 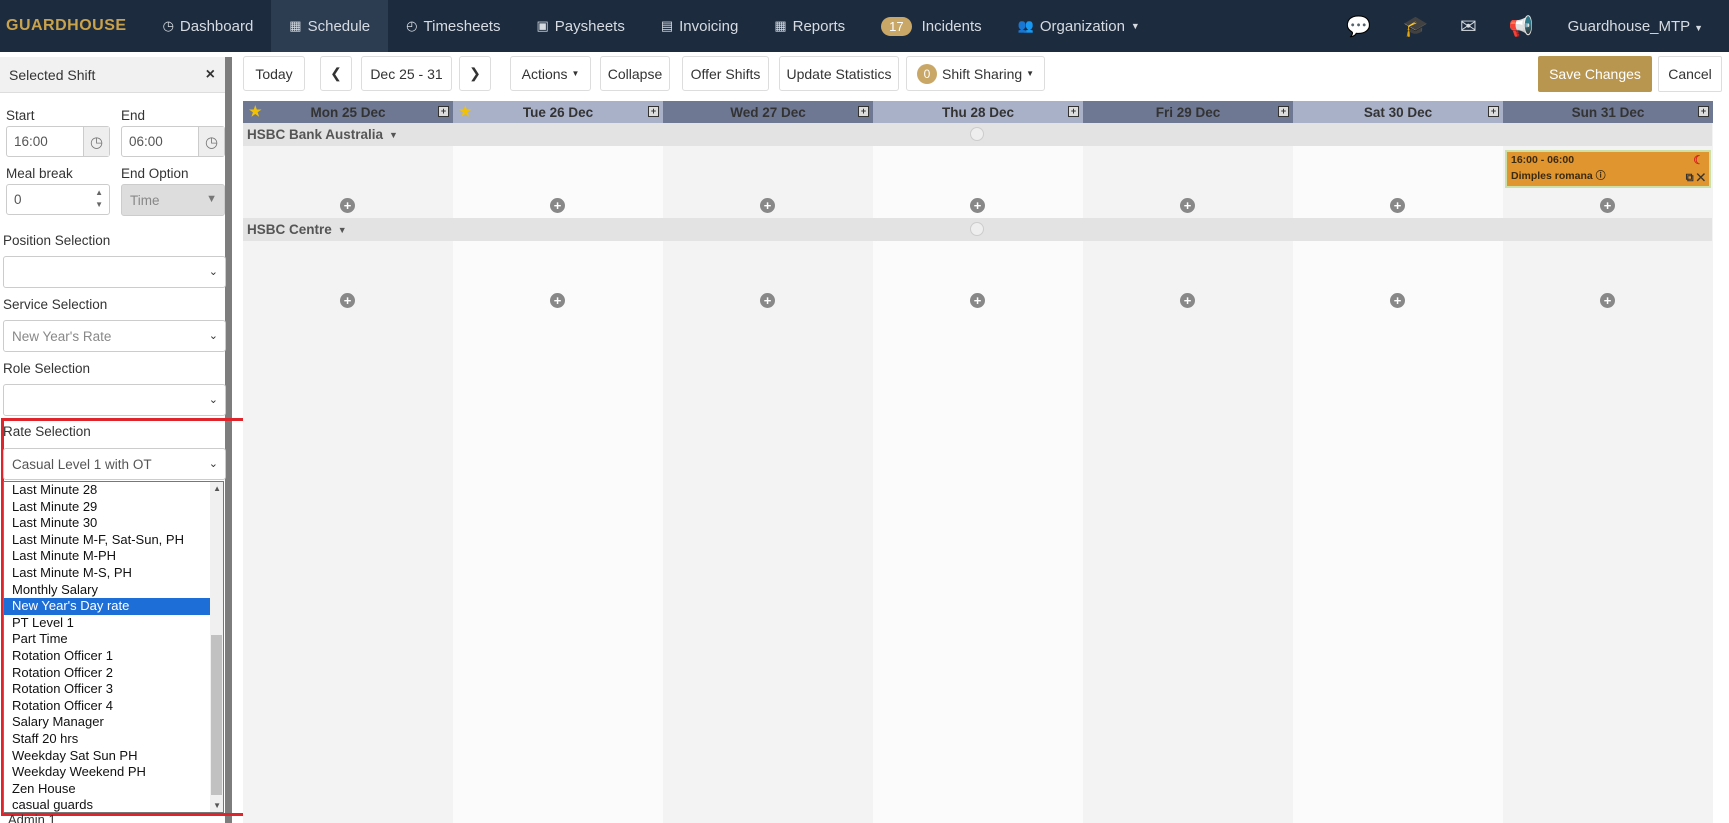 What do you see at coordinates (210, 75) in the screenshot?
I see `close-icon: ×` at bounding box center [210, 75].